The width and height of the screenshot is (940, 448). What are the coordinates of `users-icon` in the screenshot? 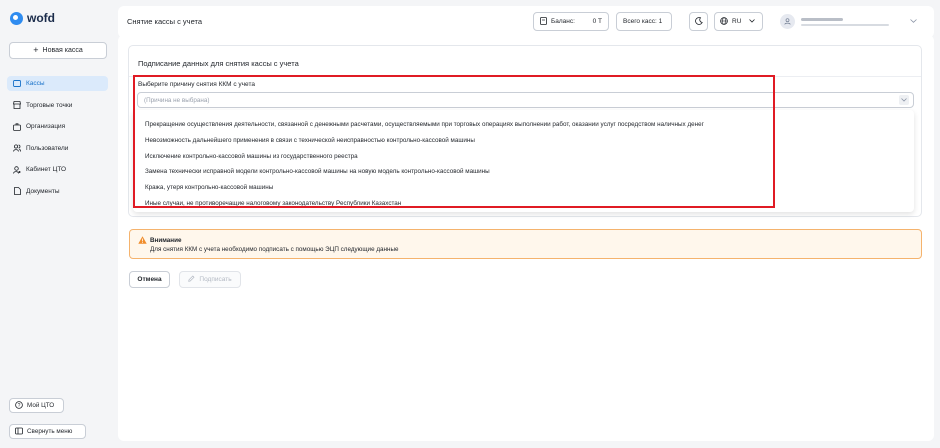 It's located at (17, 148).